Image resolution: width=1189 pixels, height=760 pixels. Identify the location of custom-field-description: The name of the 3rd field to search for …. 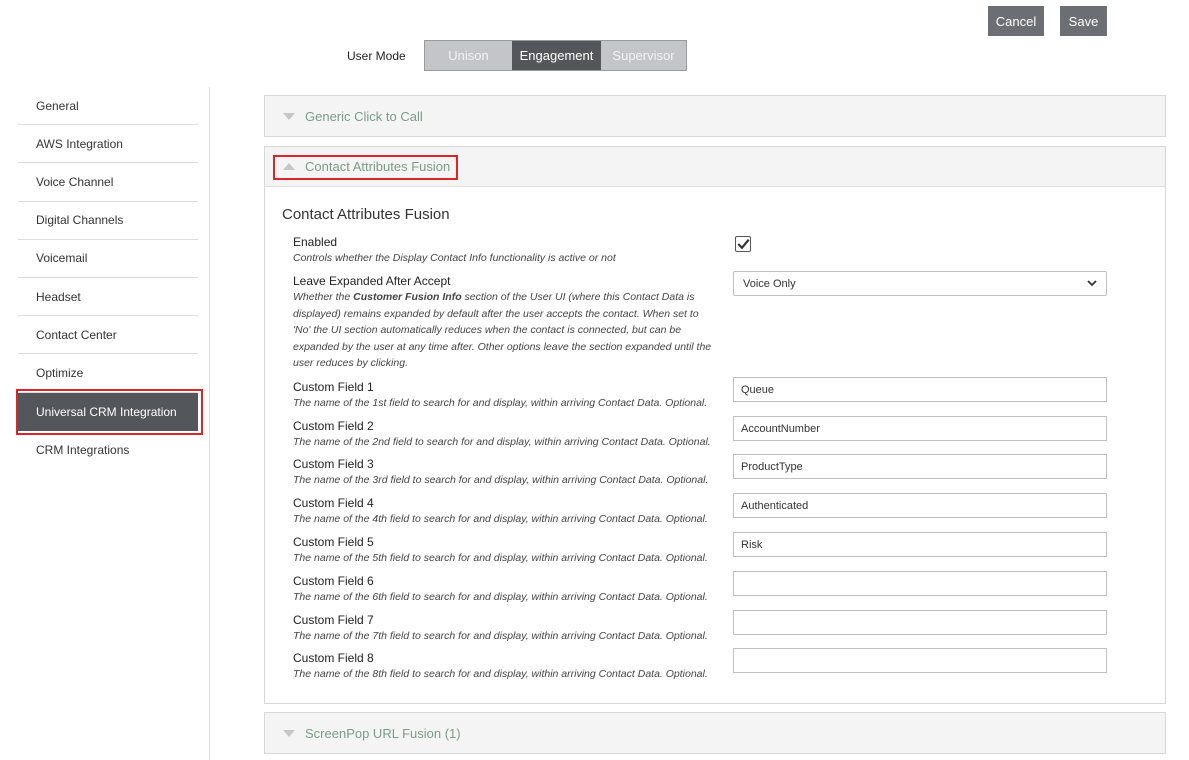
(501, 480).